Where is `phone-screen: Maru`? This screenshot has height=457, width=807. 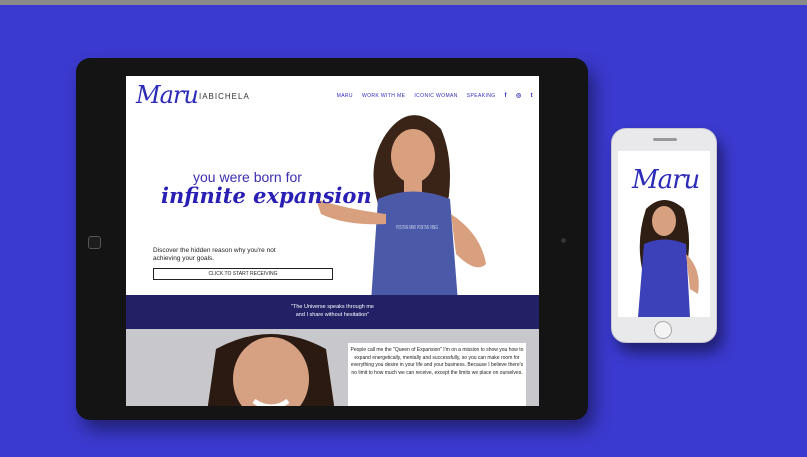 phone-screen: Maru is located at coordinates (664, 234).